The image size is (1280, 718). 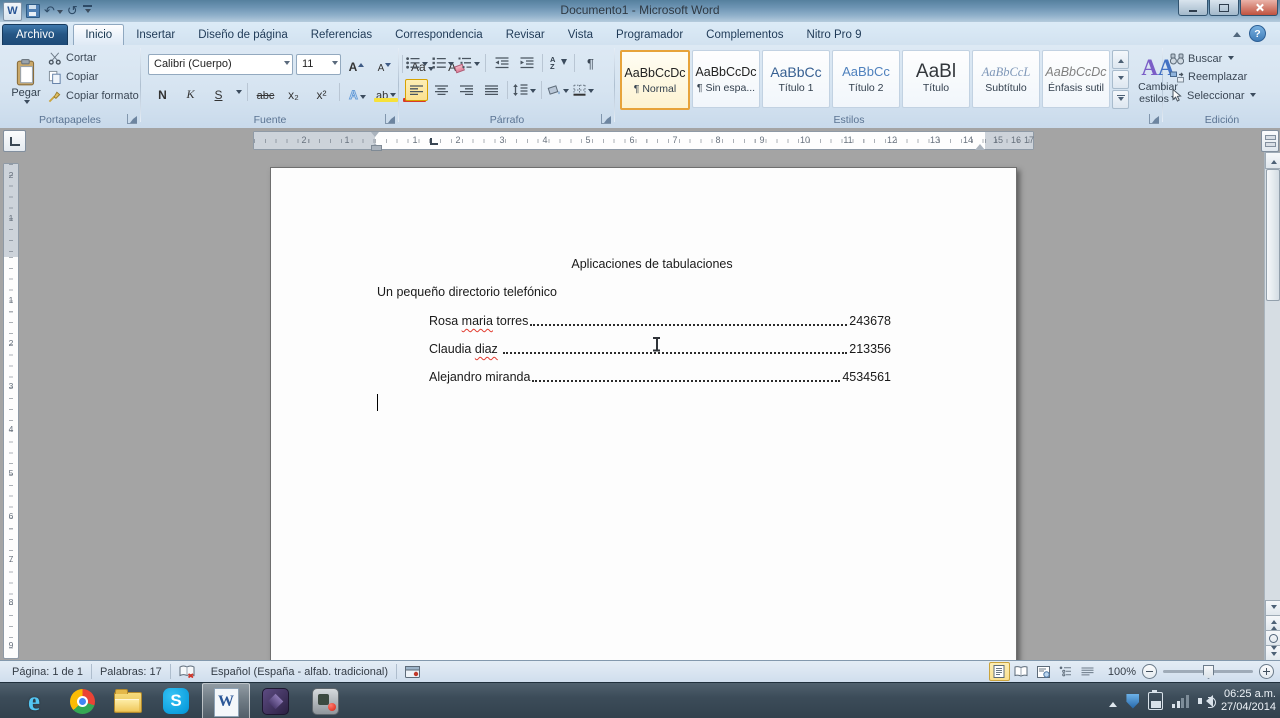 What do you see at coordinates (176, 700) in the screenshot?
I see `taskbar-skype-icon: S` at bounding box center [176, 700].